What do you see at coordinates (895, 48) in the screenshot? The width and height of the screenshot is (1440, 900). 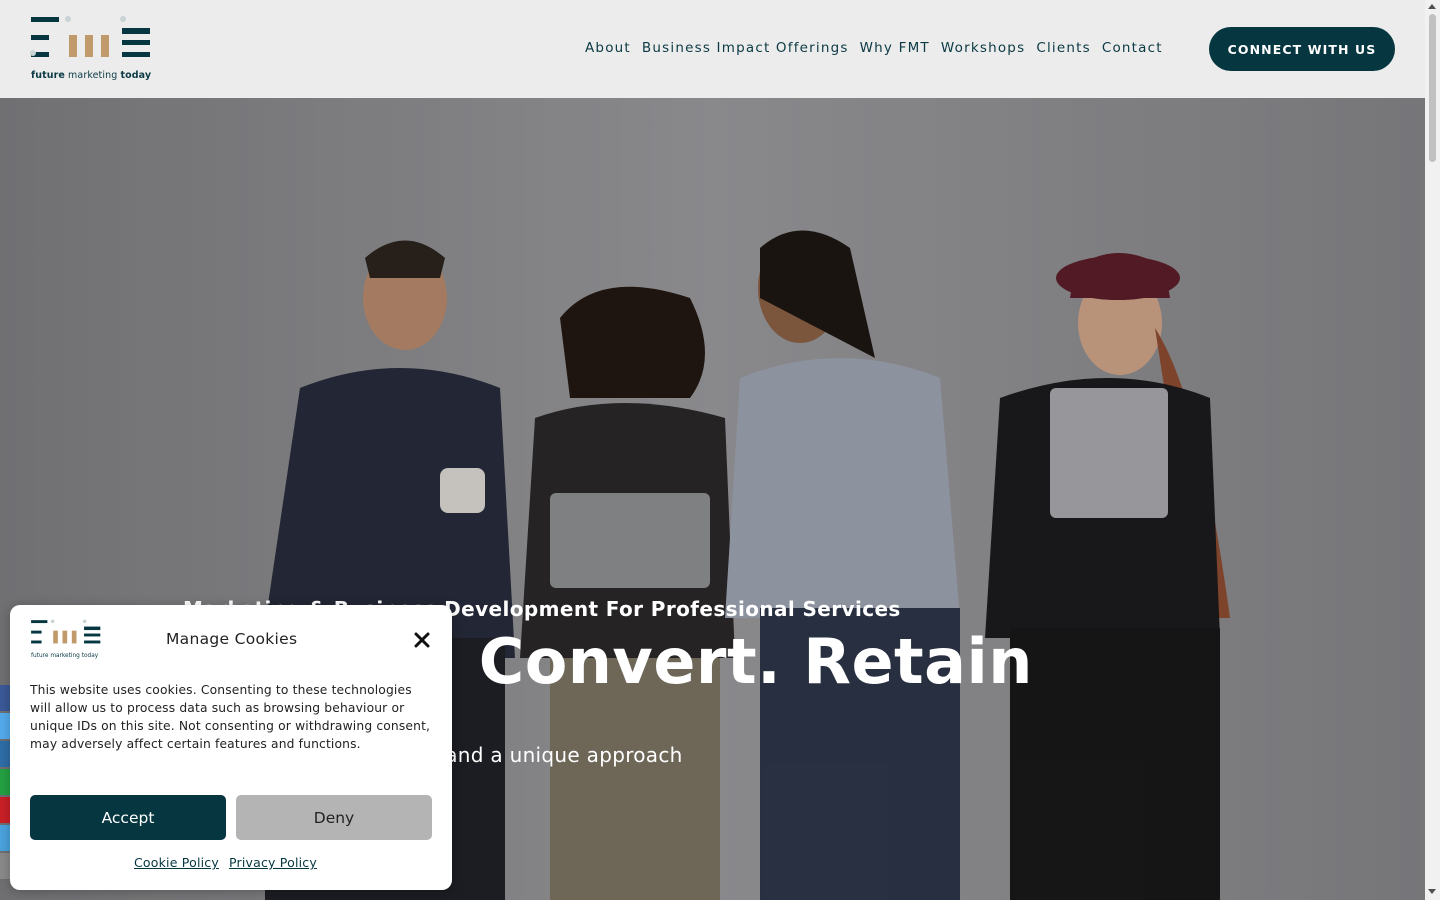 I see `nav-item-why-fmt: Why FMT` at bounding box center [895, 48].